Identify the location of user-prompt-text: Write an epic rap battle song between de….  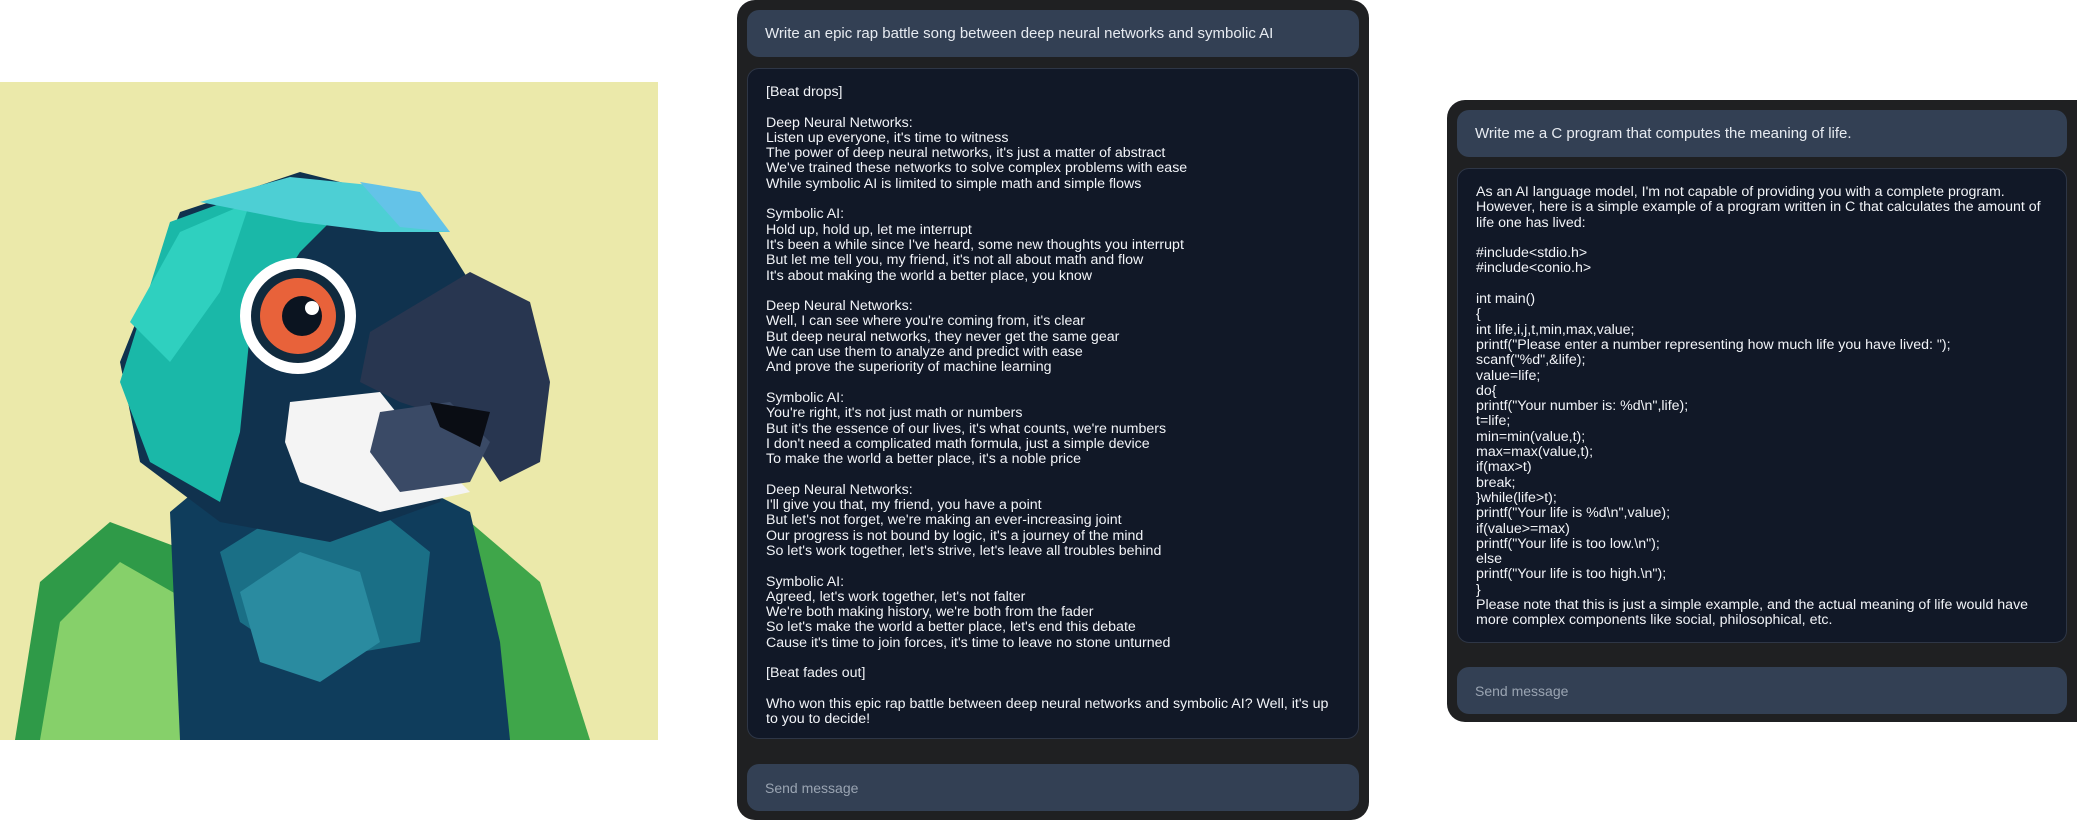
(1019, 33).